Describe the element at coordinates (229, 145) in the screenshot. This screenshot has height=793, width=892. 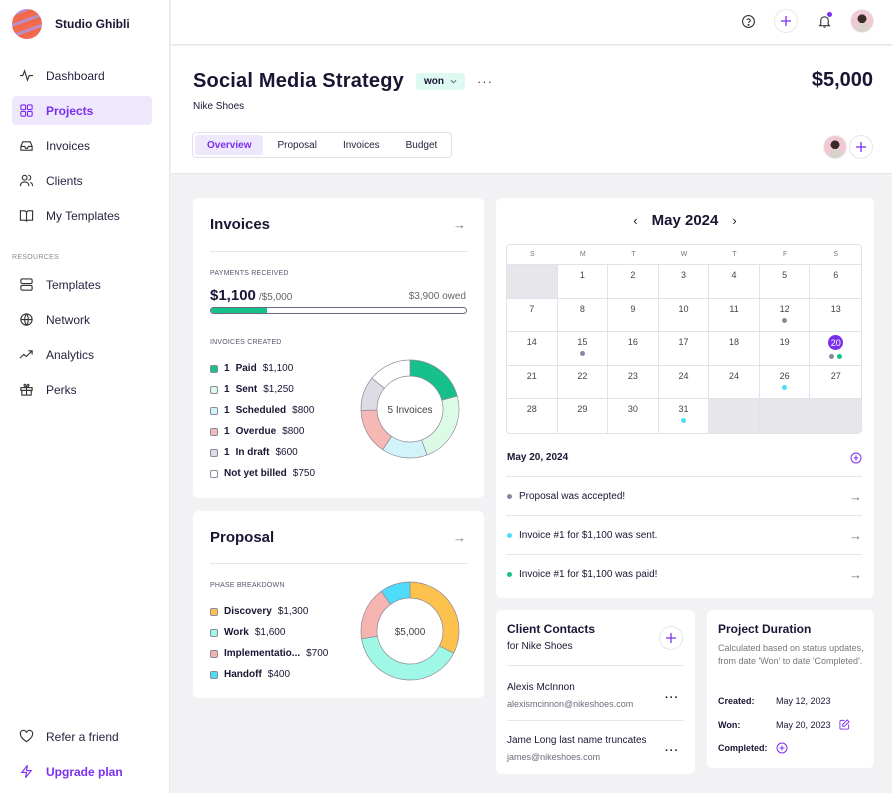
I see `tab-overview: Overview` at that location.